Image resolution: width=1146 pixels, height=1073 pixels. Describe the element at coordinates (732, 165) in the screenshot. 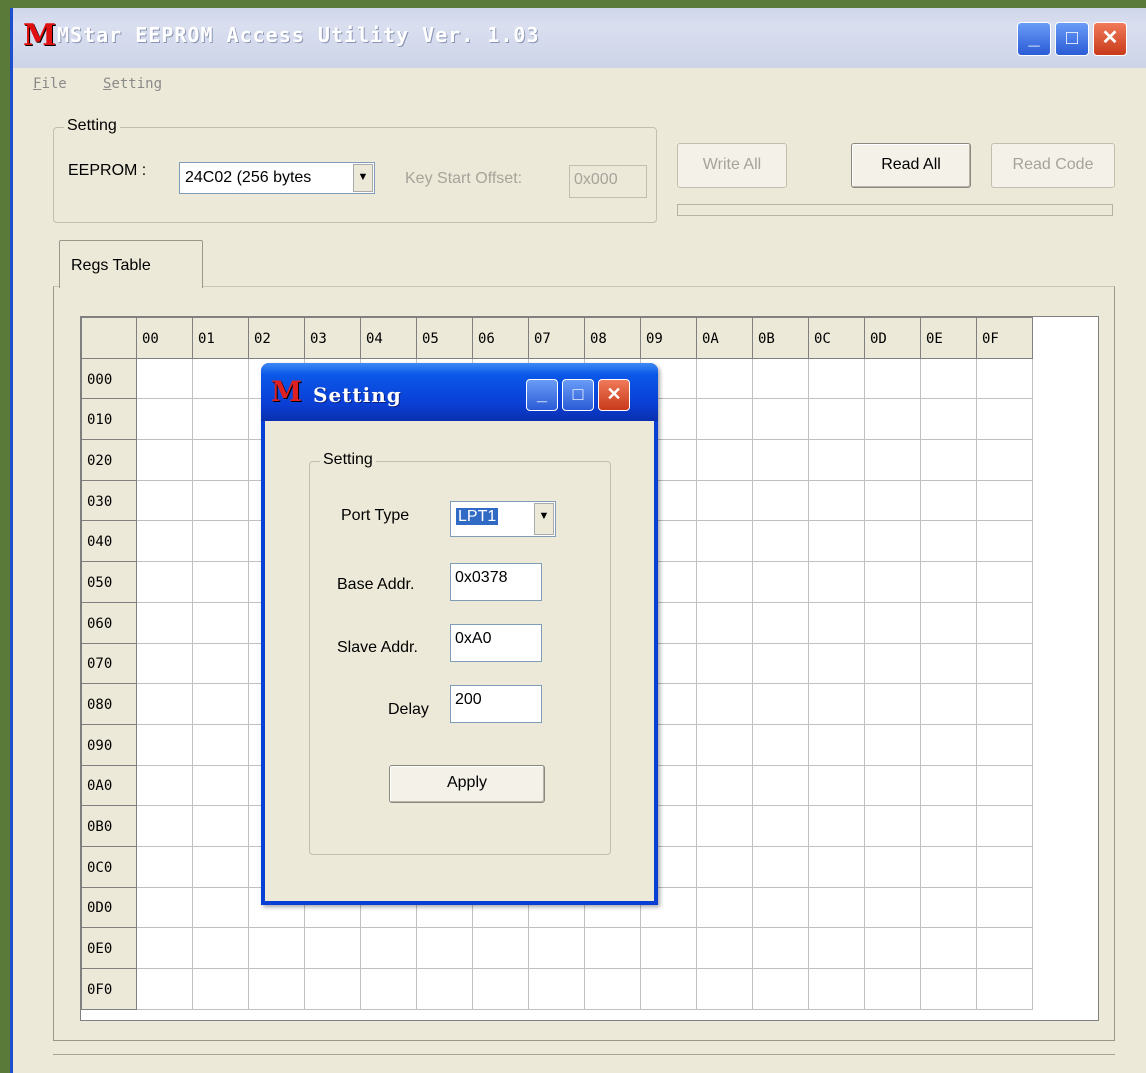

I see `write-all-button: Write All` at that location.